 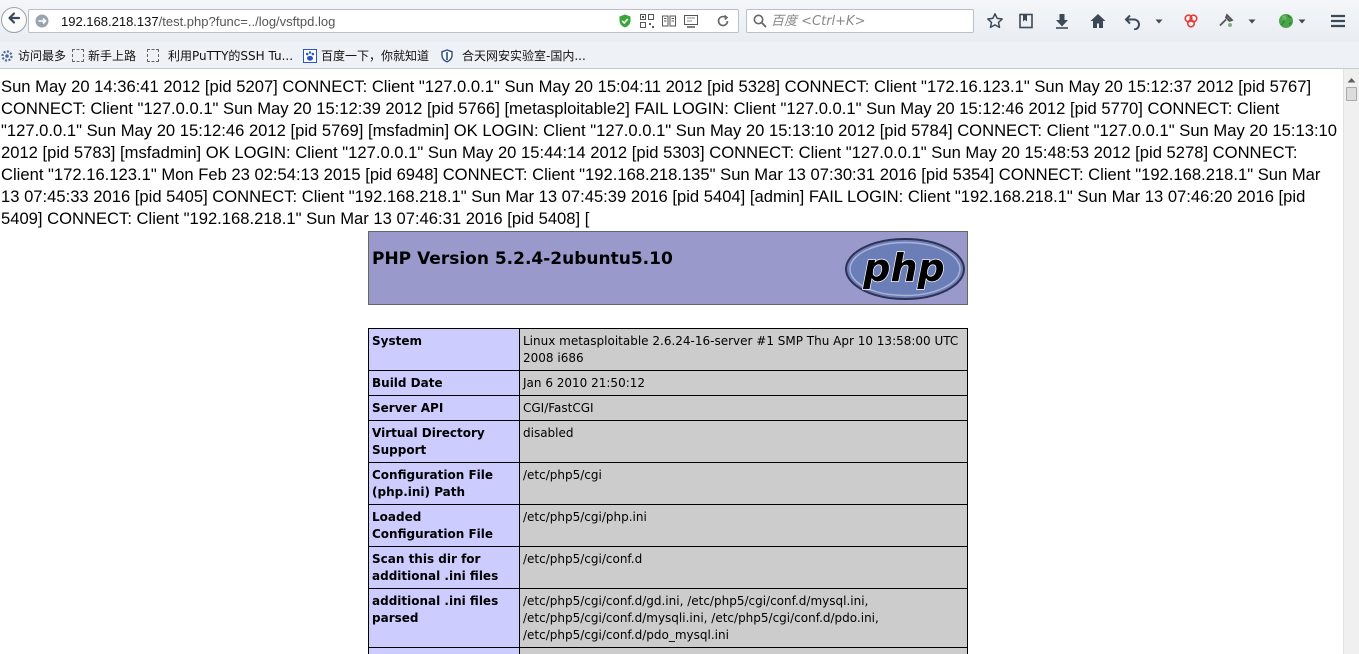 What do you see at coordinates (522, 259) in the screenshot?
I see `php-version-title: PHP Version 5.2.4-2ubuntu5.10` at bounding box center [522, 259].